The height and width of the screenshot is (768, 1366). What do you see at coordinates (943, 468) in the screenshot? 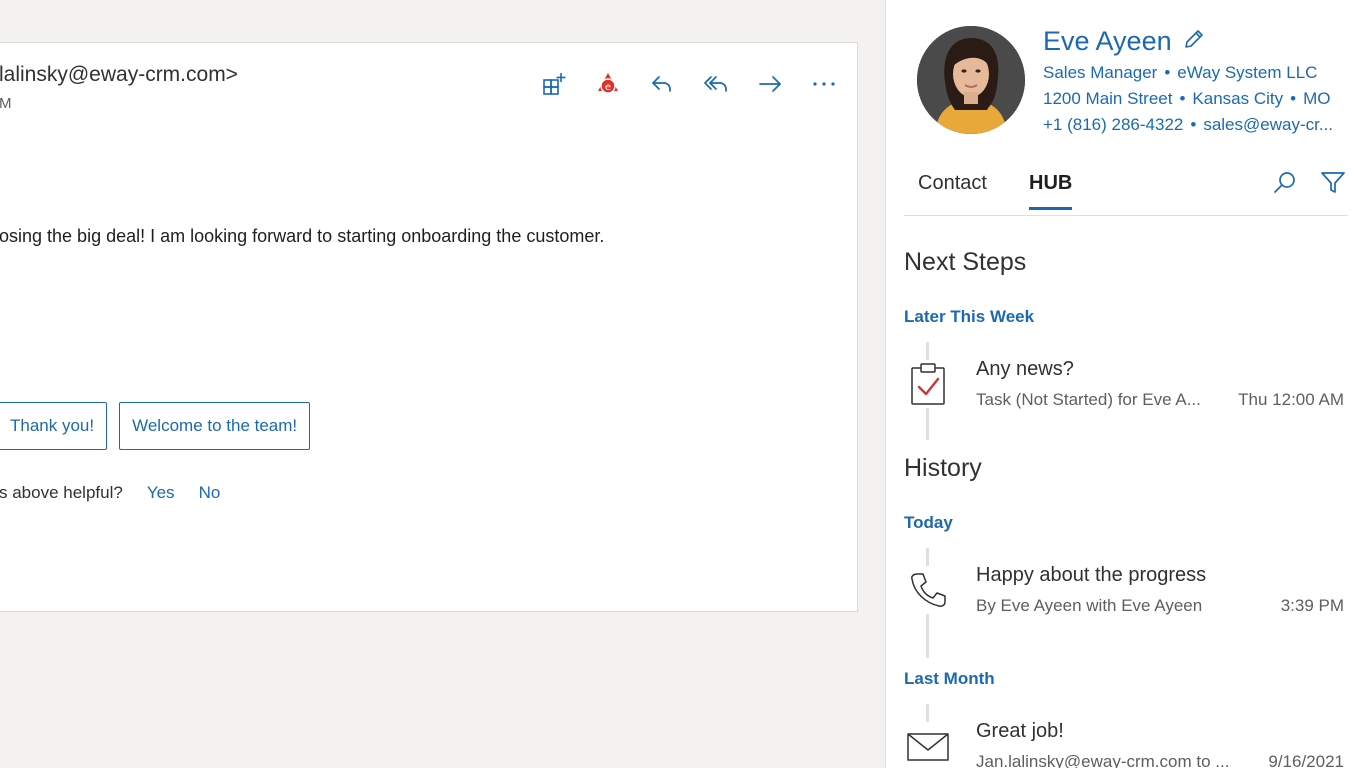
I see `history-title: History` at bounding box center [943, 468].